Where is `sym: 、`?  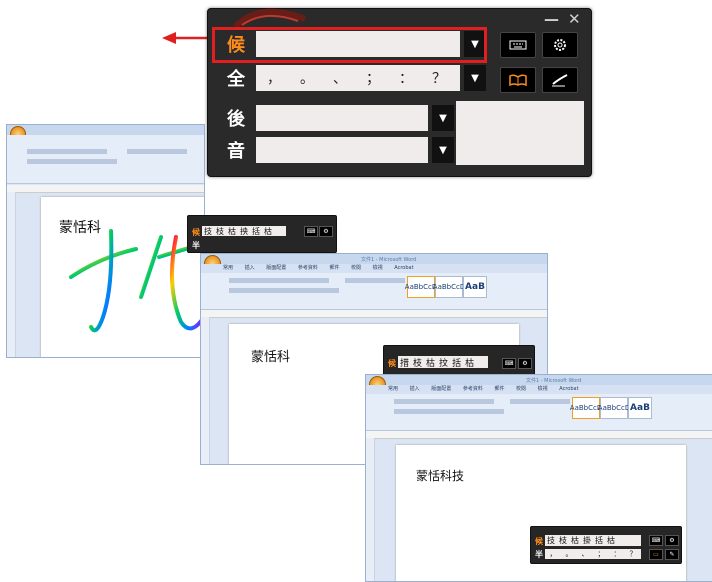
sym: 、 is located at coordinates (585, 554).